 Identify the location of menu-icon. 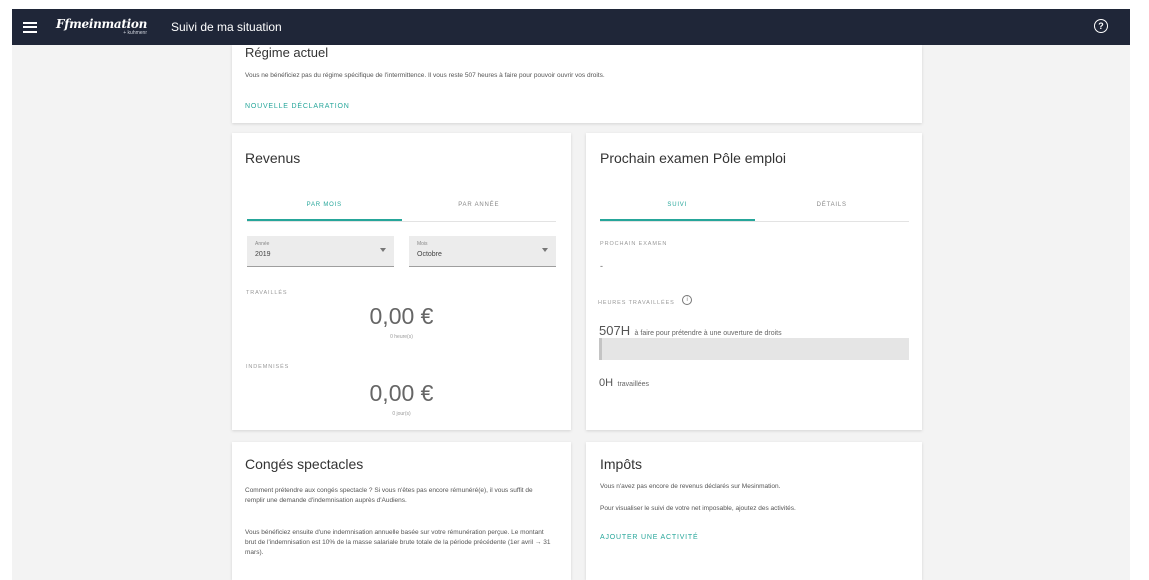
(30, 27).